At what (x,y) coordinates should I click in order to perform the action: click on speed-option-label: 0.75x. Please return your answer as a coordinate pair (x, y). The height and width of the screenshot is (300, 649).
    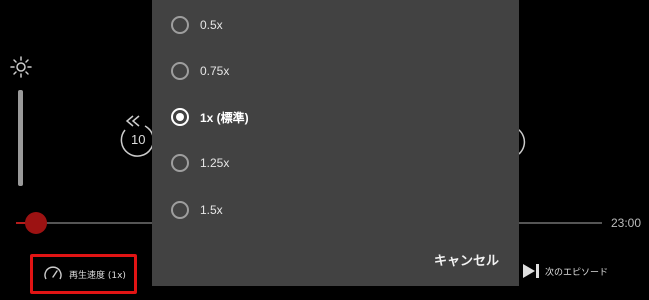
    Looking at the image, I should click on (215, 71).